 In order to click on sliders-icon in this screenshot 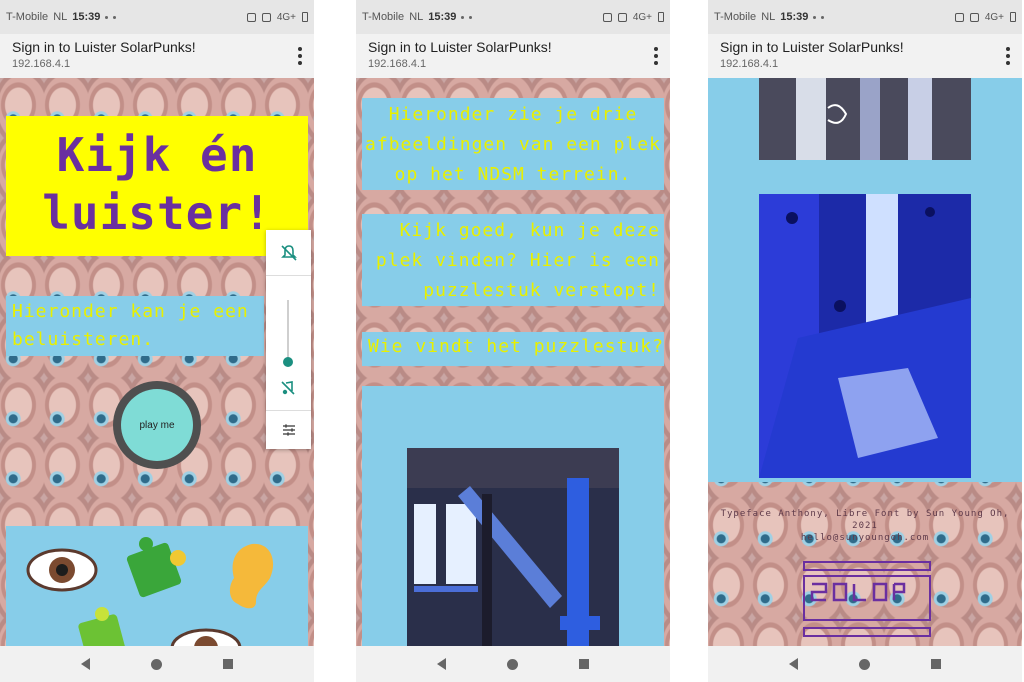, I will do `click(288, 430)`.